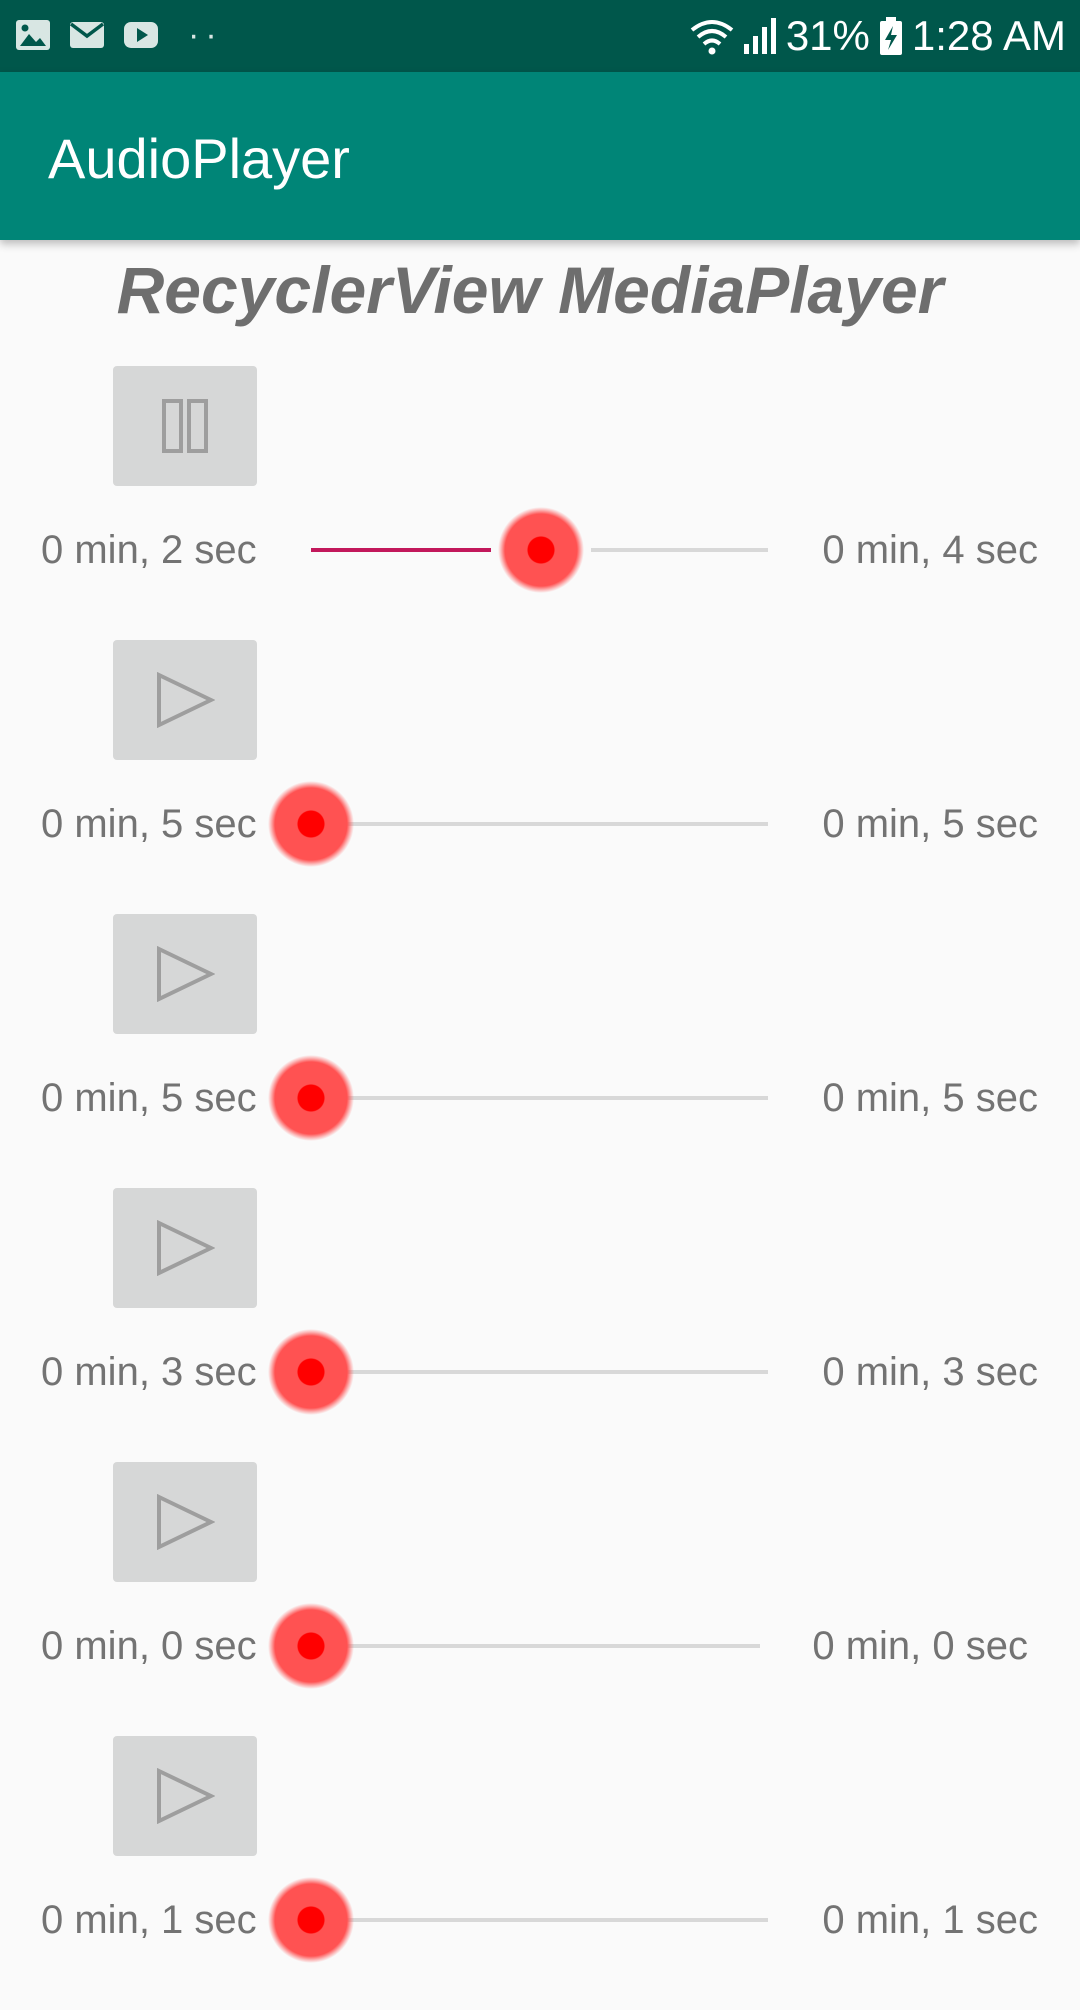 The image size is (1080, 2010). I want to click on notification-area: ··, so click(118, 35).